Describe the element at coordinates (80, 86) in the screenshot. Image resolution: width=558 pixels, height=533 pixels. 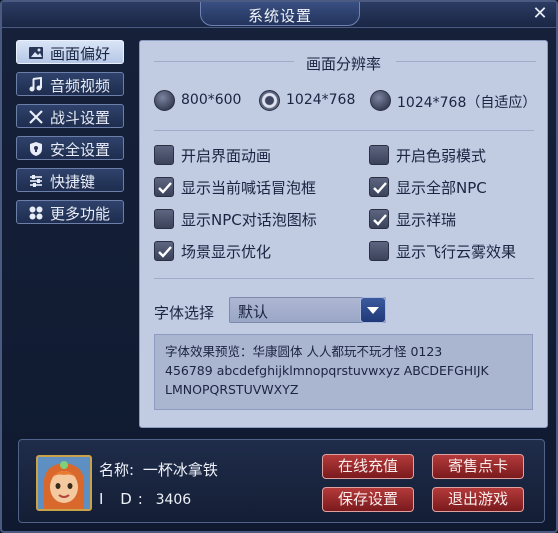
I see `sidebar-item-label: 音频视频` at that location.